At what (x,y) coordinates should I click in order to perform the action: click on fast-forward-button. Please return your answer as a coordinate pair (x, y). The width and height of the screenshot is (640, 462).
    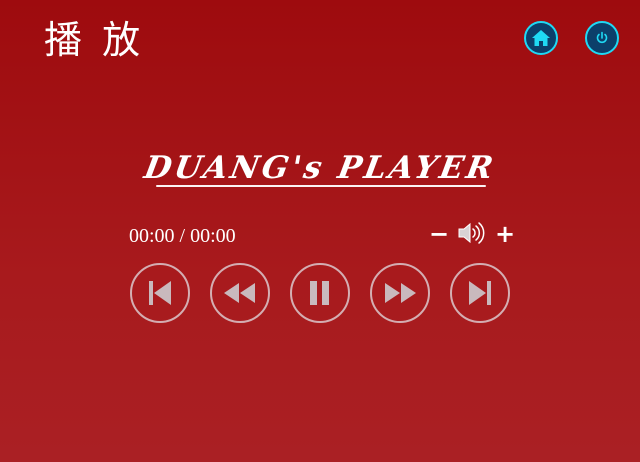
    Looking at the image, I should click on (400, 293).